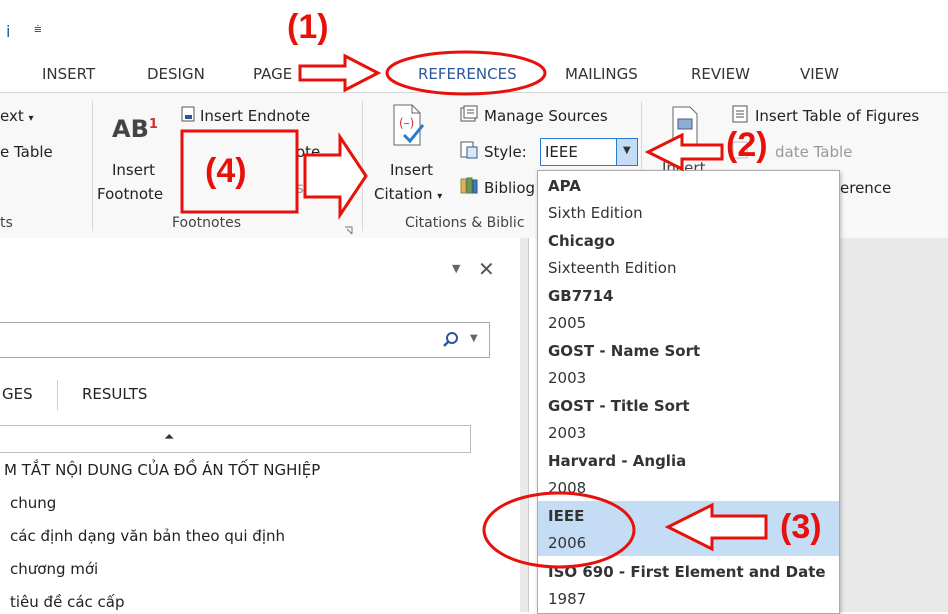 The image size is (948, 614). What do you see at coordinates (335, 176) in the screenshot?
I see `arrow-to-insert-citation` at bounding box center [335, 176].